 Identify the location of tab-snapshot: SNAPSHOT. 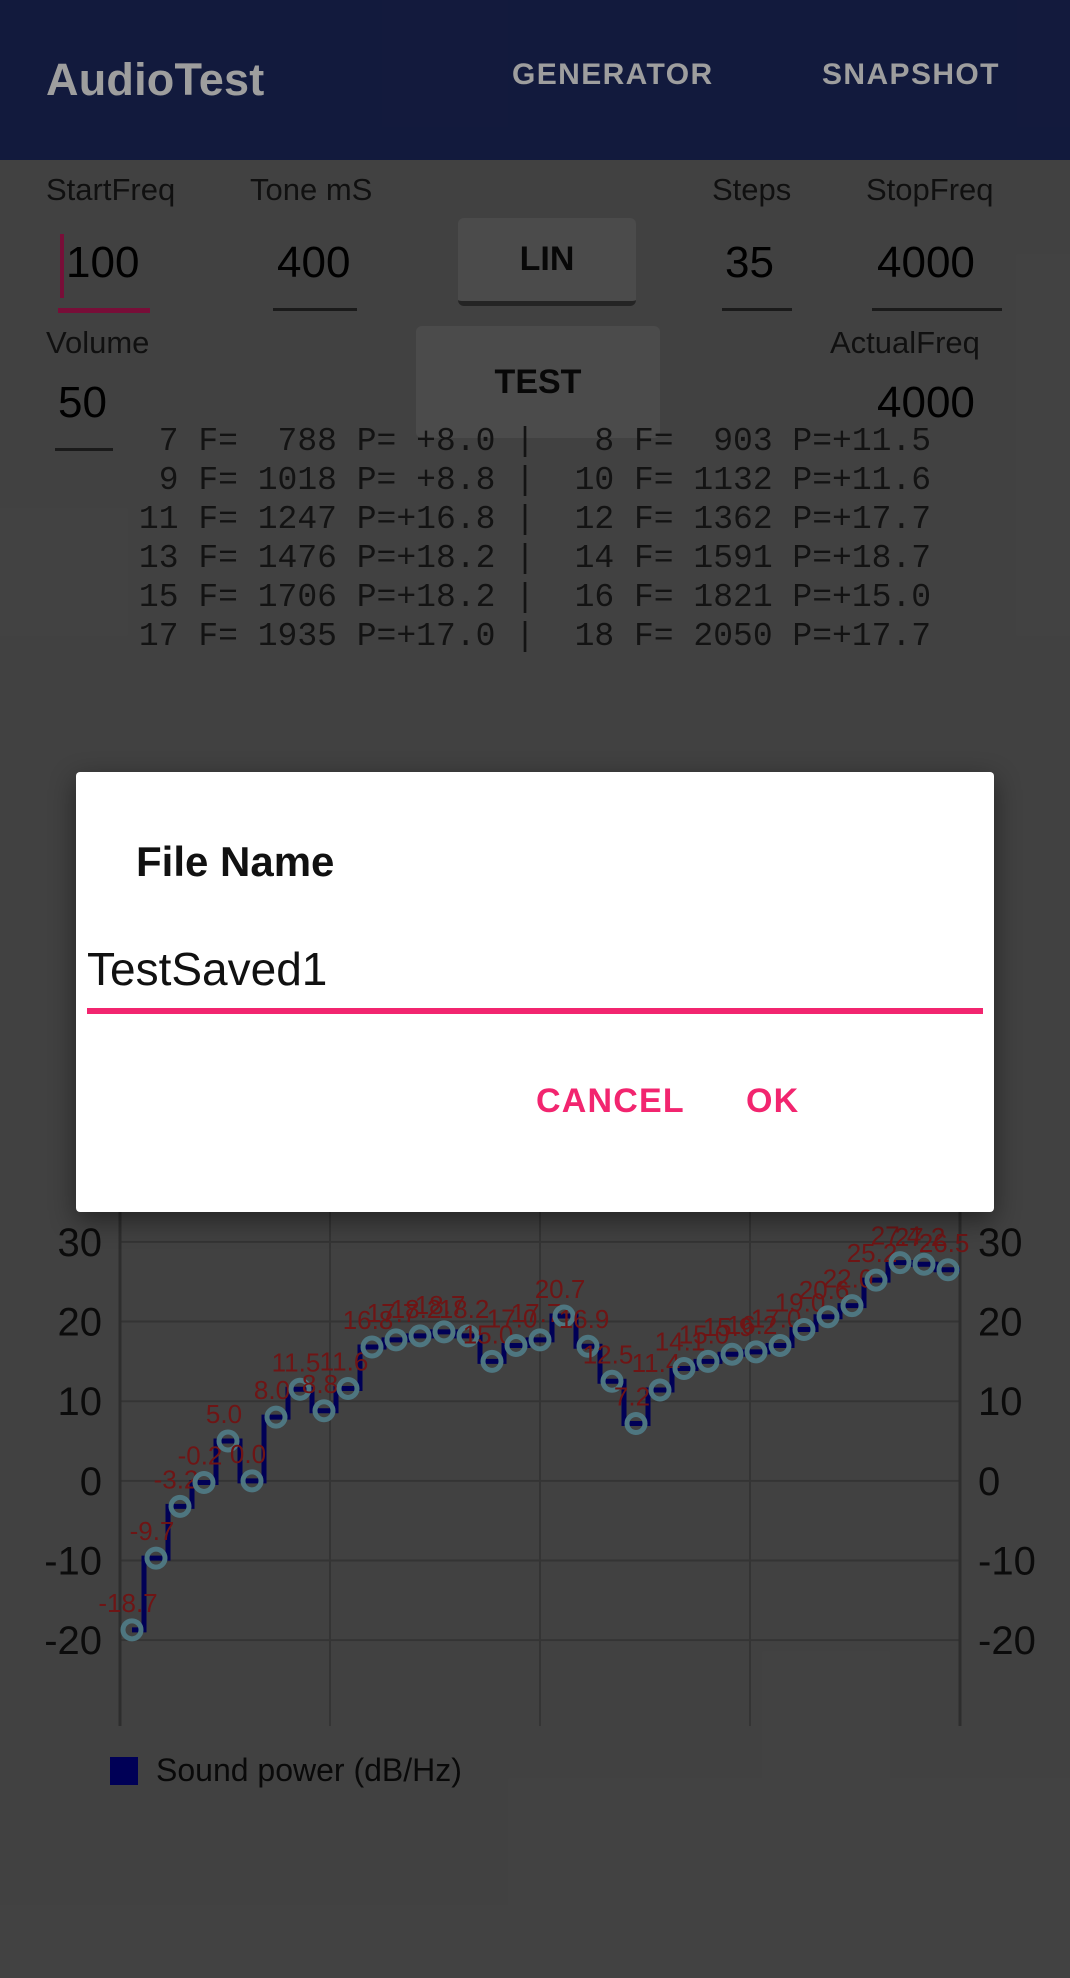
(911, 75).